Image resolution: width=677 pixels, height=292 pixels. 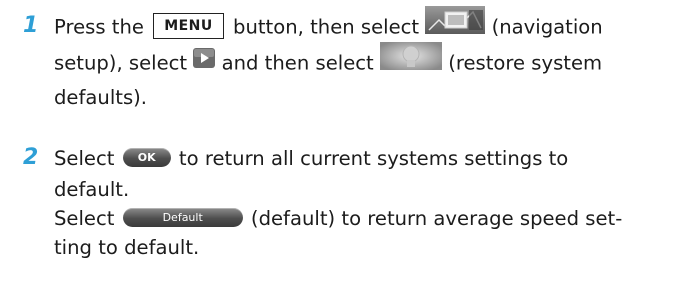 I want to click on text-setup-select: setup), select, so click(x=121, y=63).